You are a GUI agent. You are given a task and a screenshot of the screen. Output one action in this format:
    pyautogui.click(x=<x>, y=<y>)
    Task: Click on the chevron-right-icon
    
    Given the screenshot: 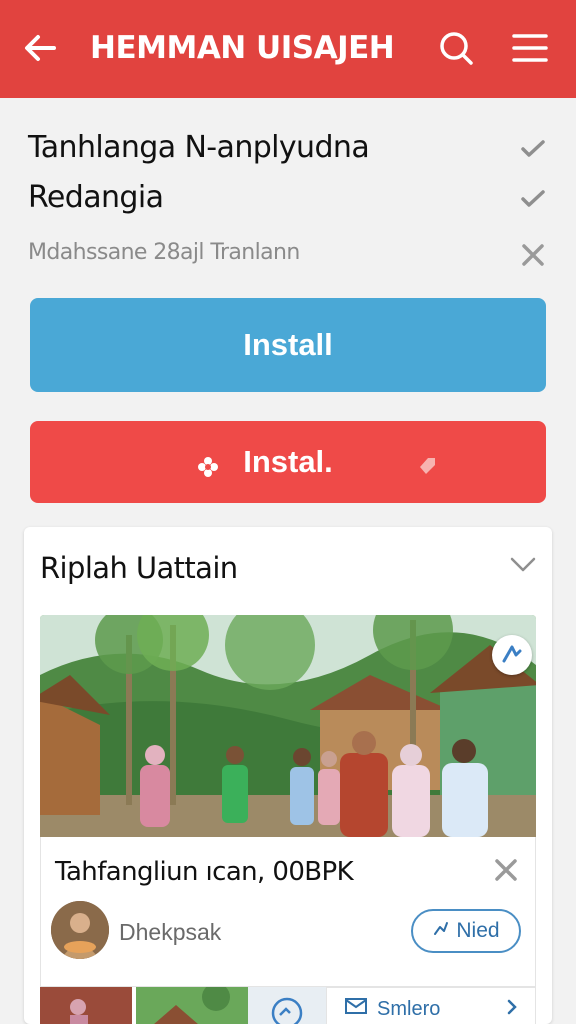 What is the action you would take?
    pyautogui.click(x=512, y=1007)
    